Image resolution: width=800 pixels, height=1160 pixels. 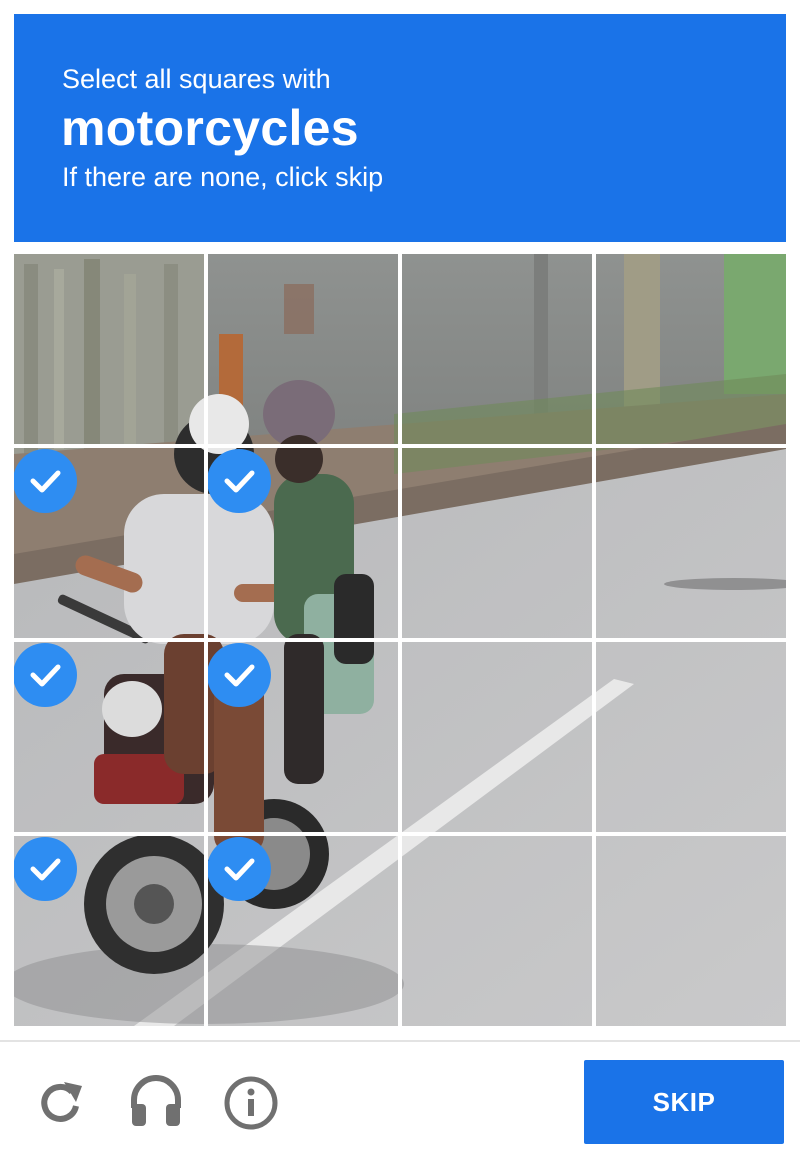 What do you see at coordinates (110, 543) in the screenshot?
I see `grid-tile-r2-c1` at bounding box center [110, 543].